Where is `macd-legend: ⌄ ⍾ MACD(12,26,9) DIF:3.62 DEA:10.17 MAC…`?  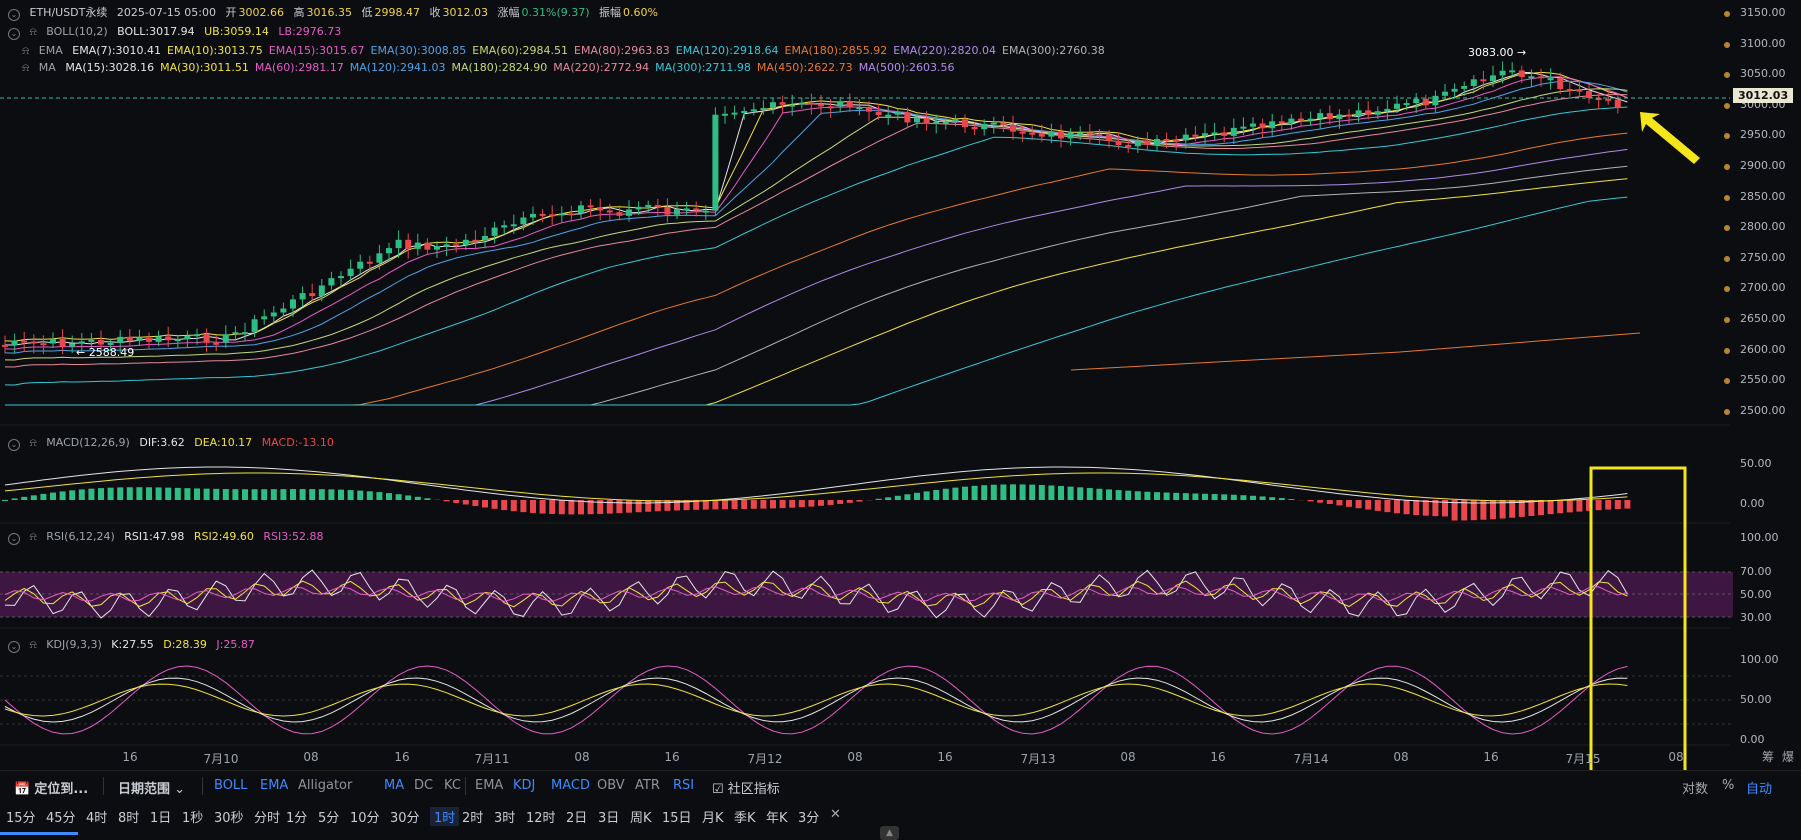
macd-legend: ⌄ ⍾ MACD(12,26,9) DIF:3.62 DEA:10.17 MAC… is located at coordinates (174, 443).